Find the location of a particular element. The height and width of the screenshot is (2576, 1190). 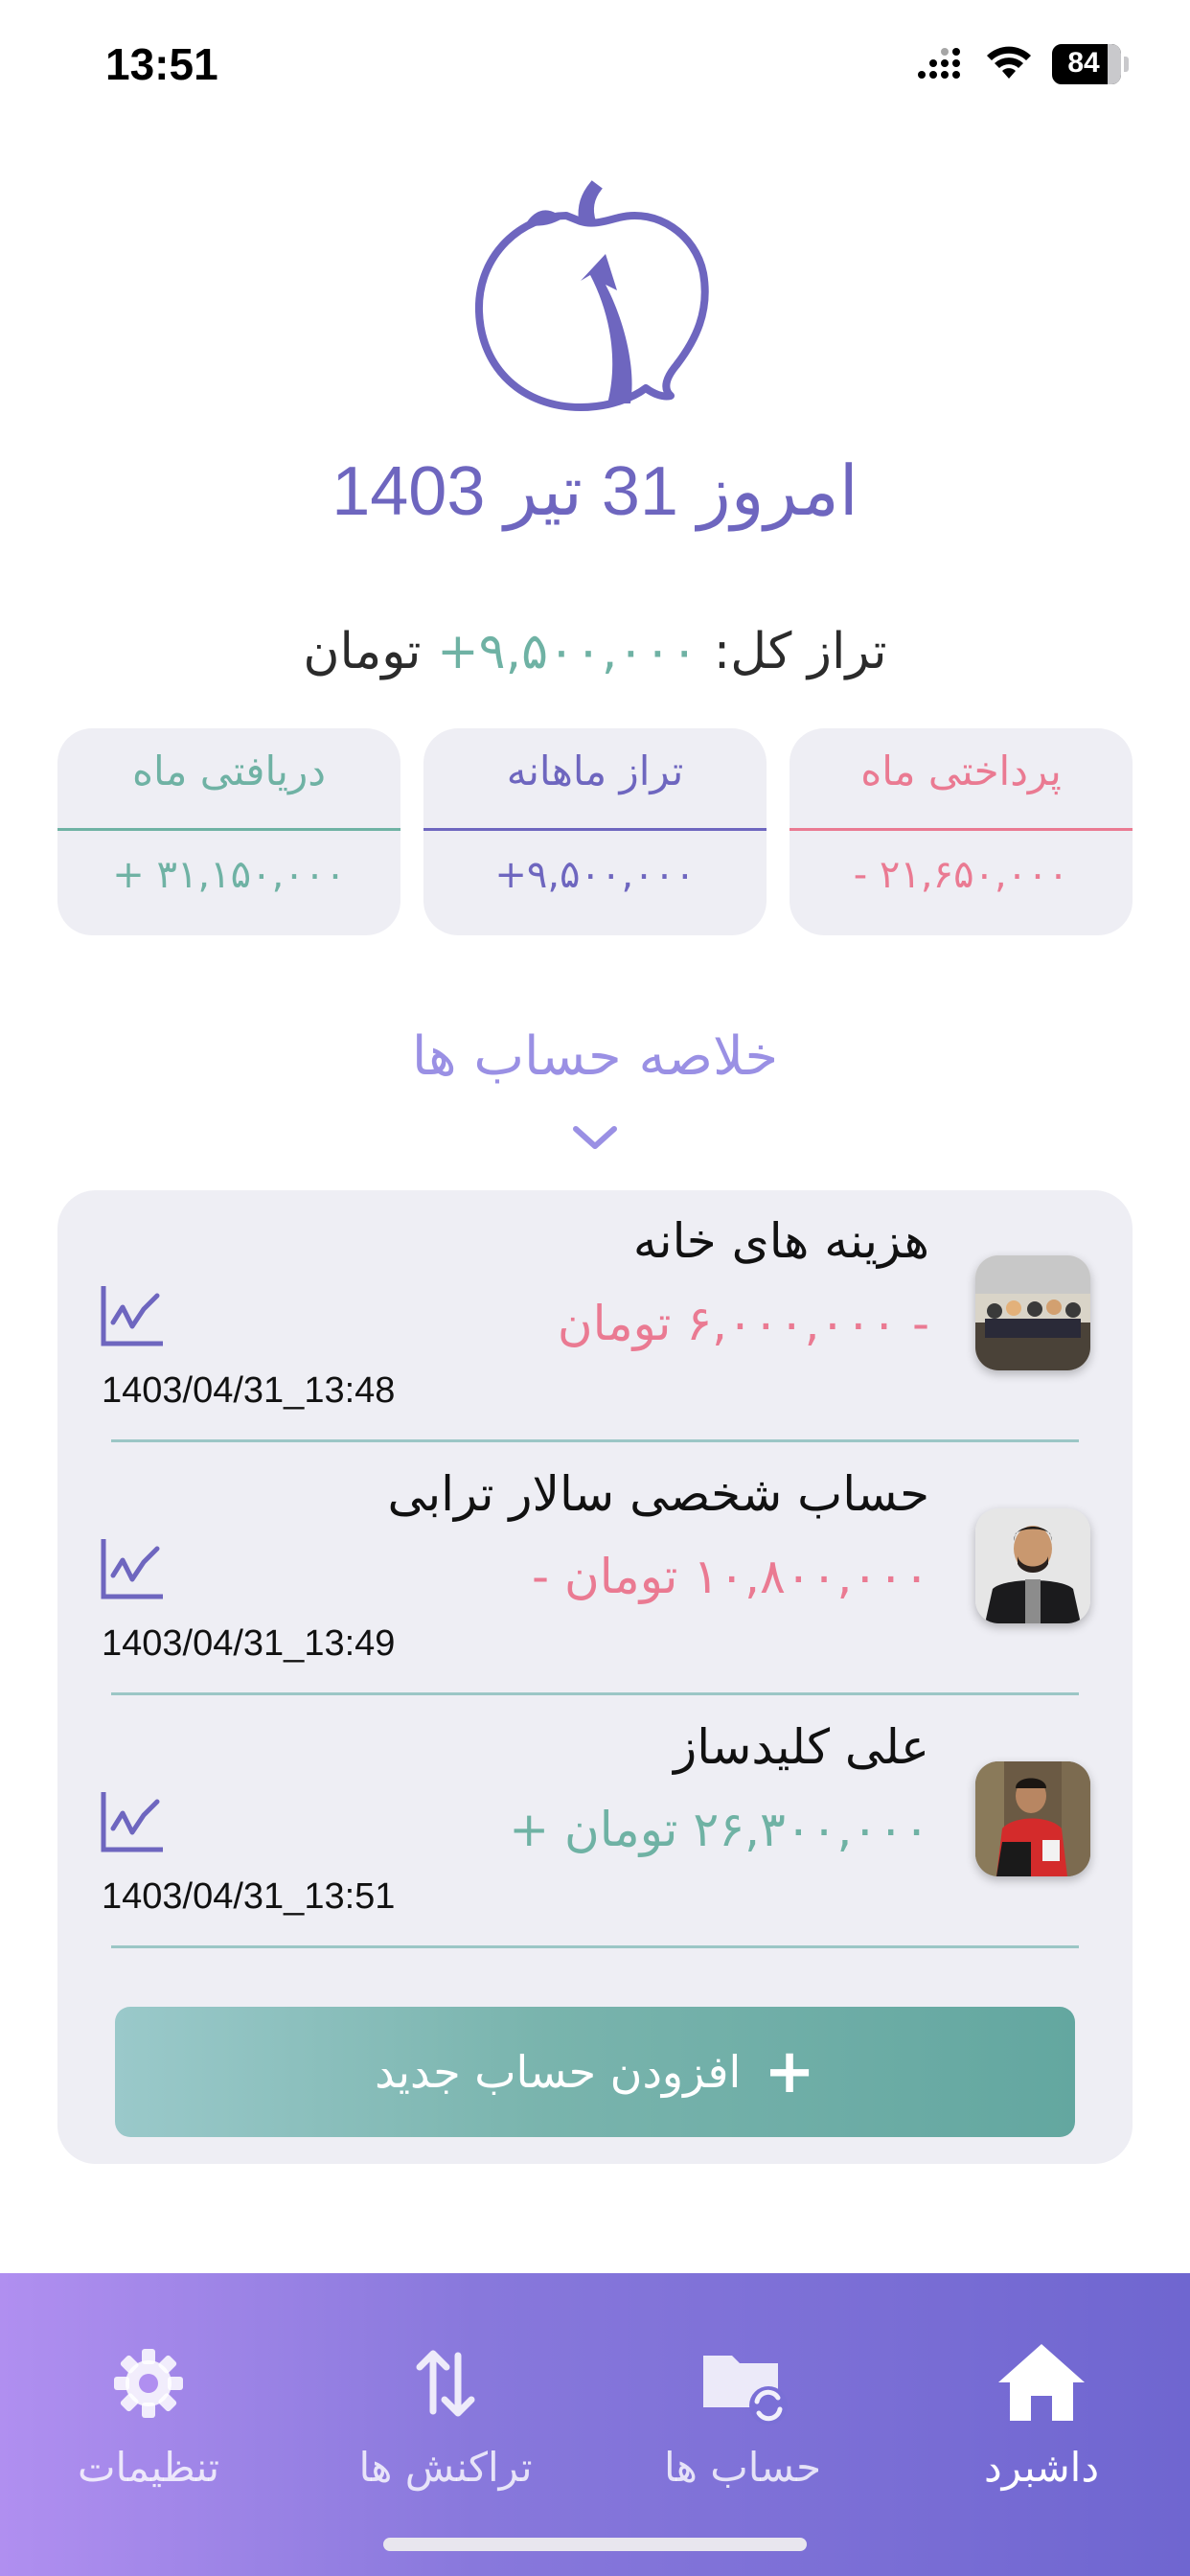

add-account-button: + افزودن حساب جدید is located at coordinates (595, 2072).